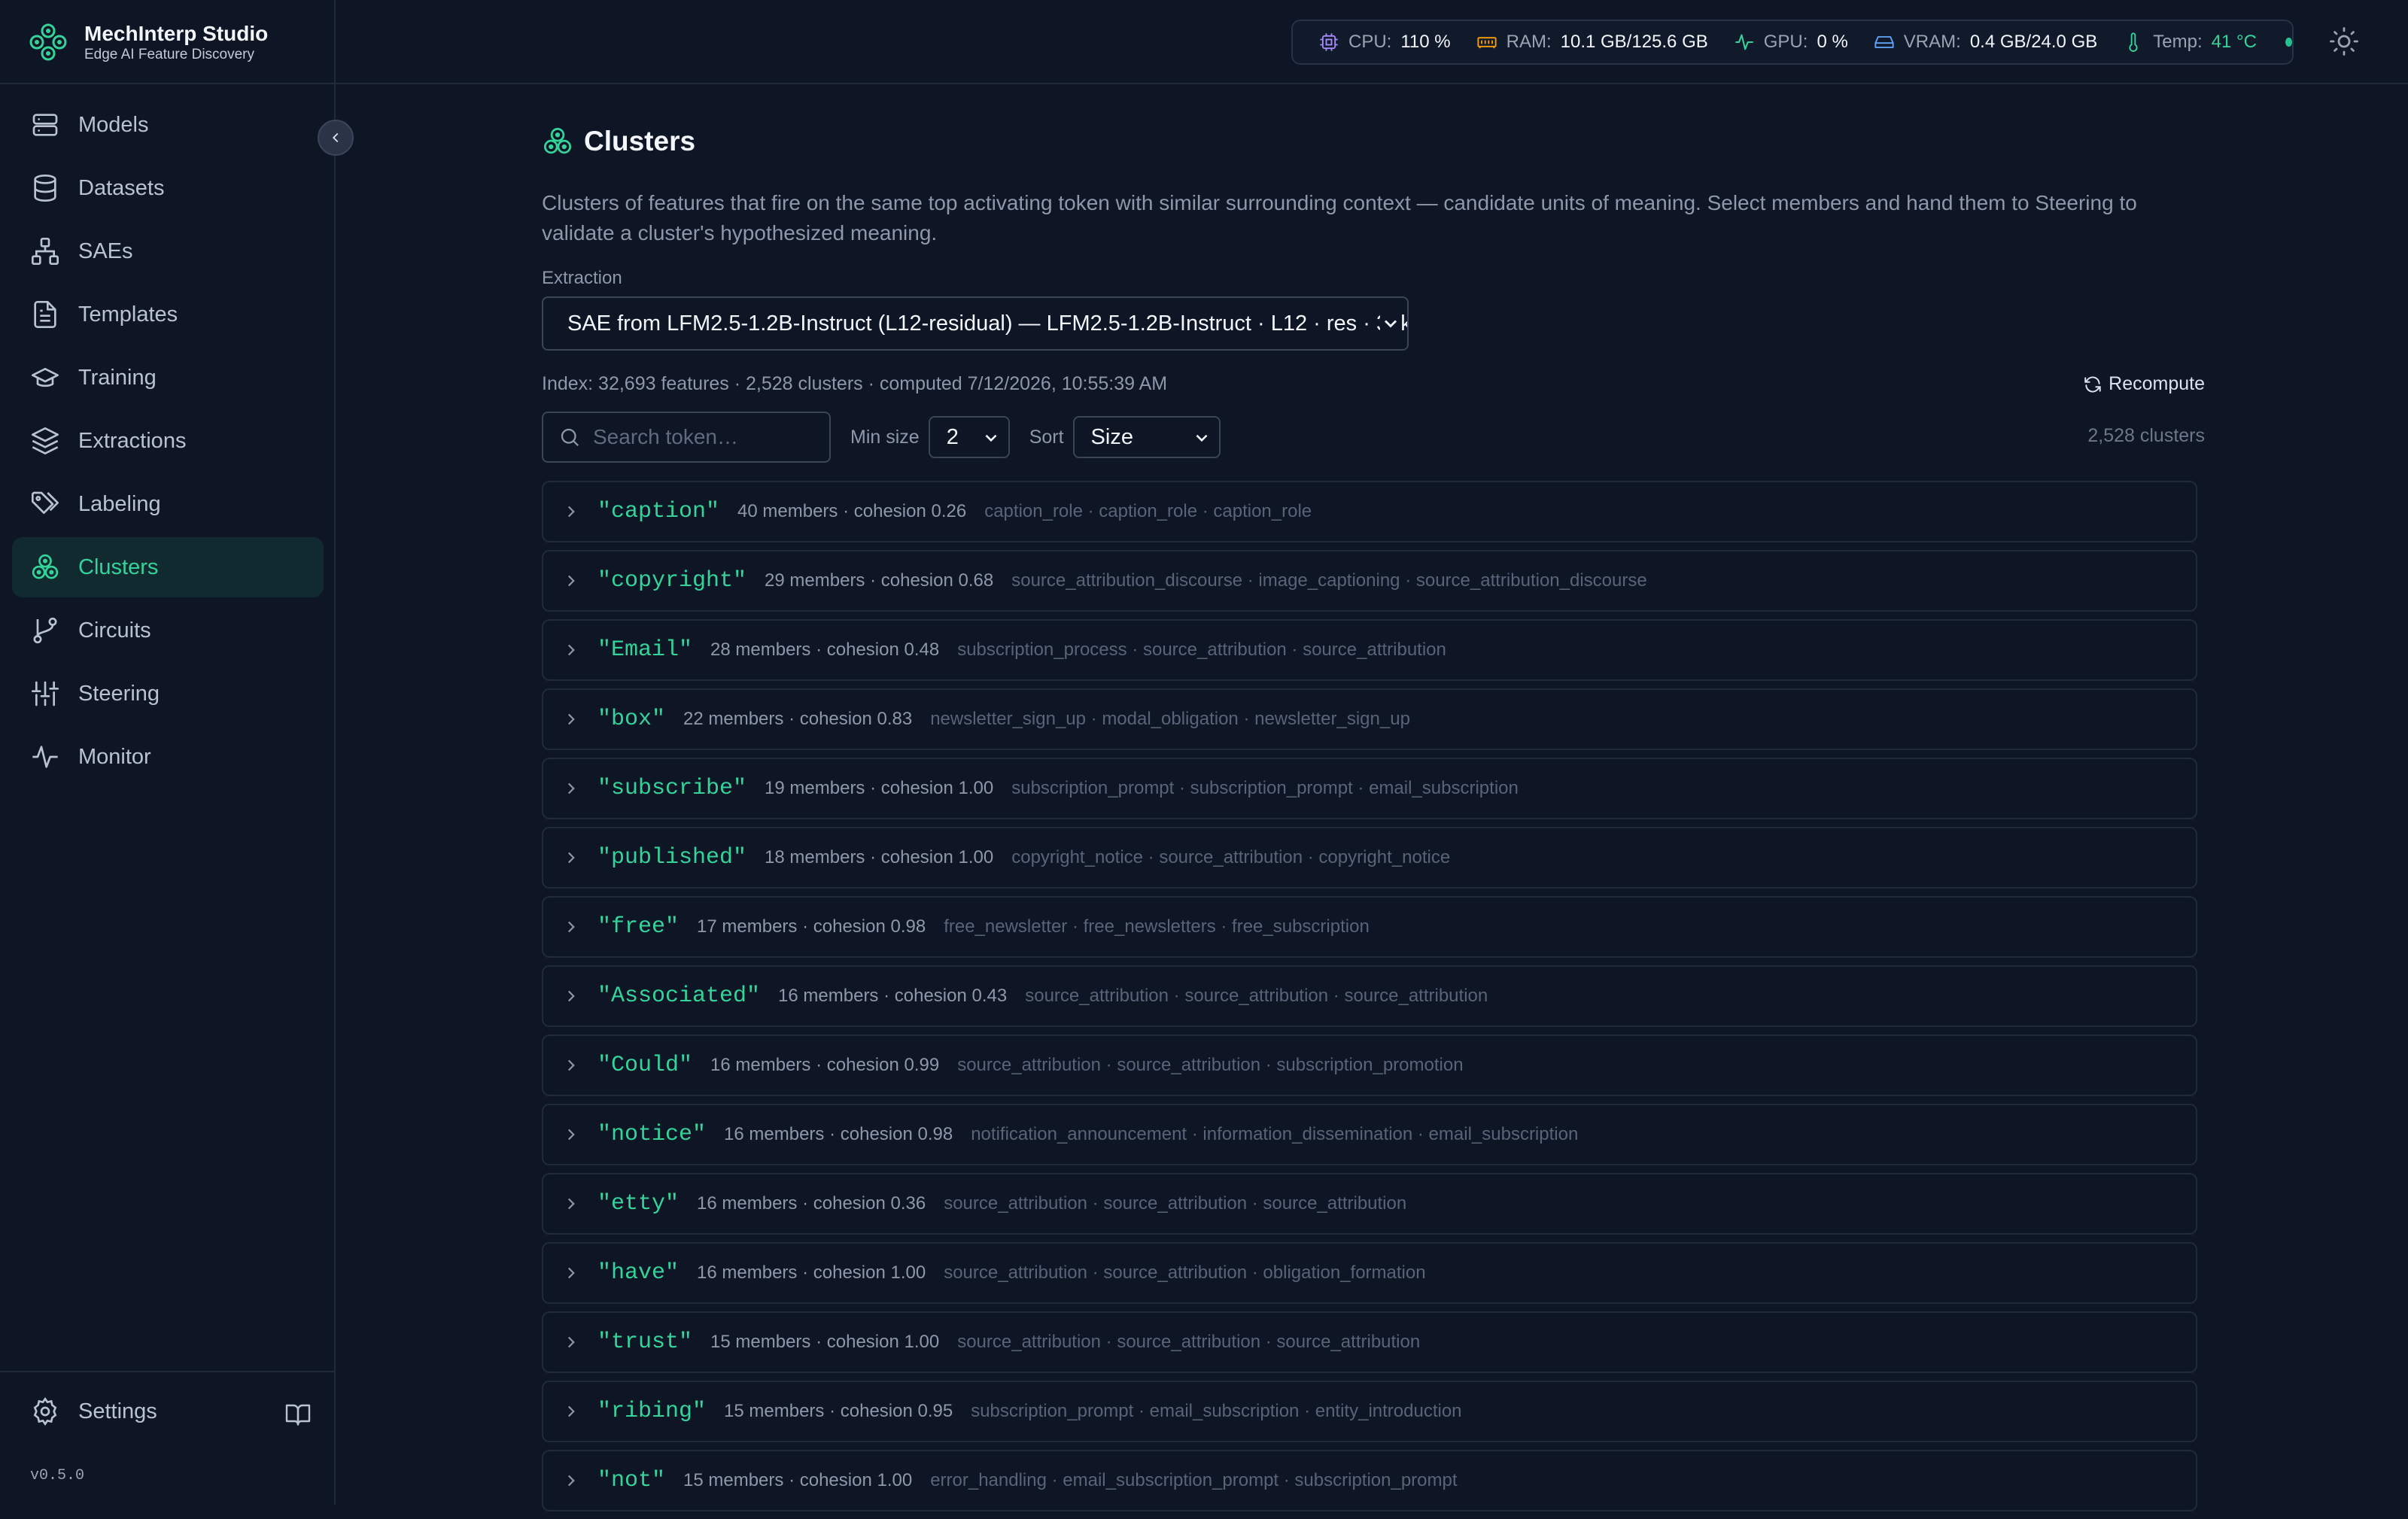 The height and width of the screenshot is (1519, 2408). What do you see at coordinates (2157, 383) in the screenshot?
I see `recompute-label: Recompute` at bounding box center [2157, 383].